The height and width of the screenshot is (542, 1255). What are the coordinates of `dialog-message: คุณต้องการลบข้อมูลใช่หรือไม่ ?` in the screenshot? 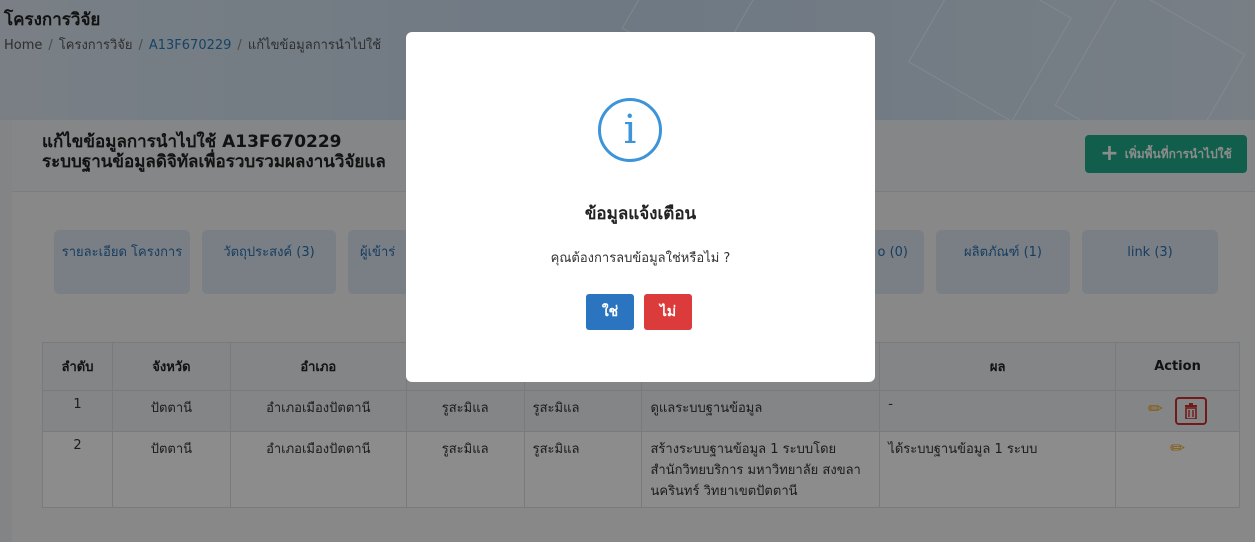 It's located at (640, 258).